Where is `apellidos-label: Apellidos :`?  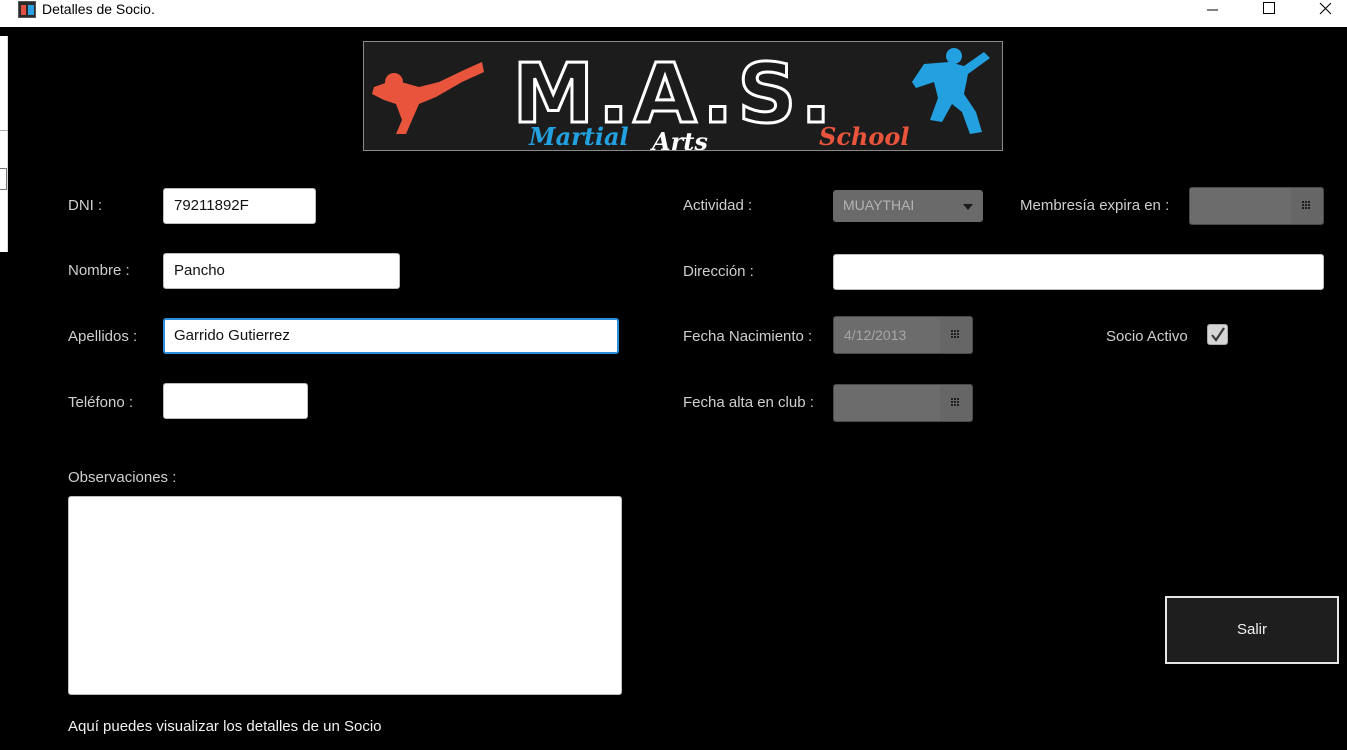
apellidos-label: Apellidos : is located at coordinates (103, 336).